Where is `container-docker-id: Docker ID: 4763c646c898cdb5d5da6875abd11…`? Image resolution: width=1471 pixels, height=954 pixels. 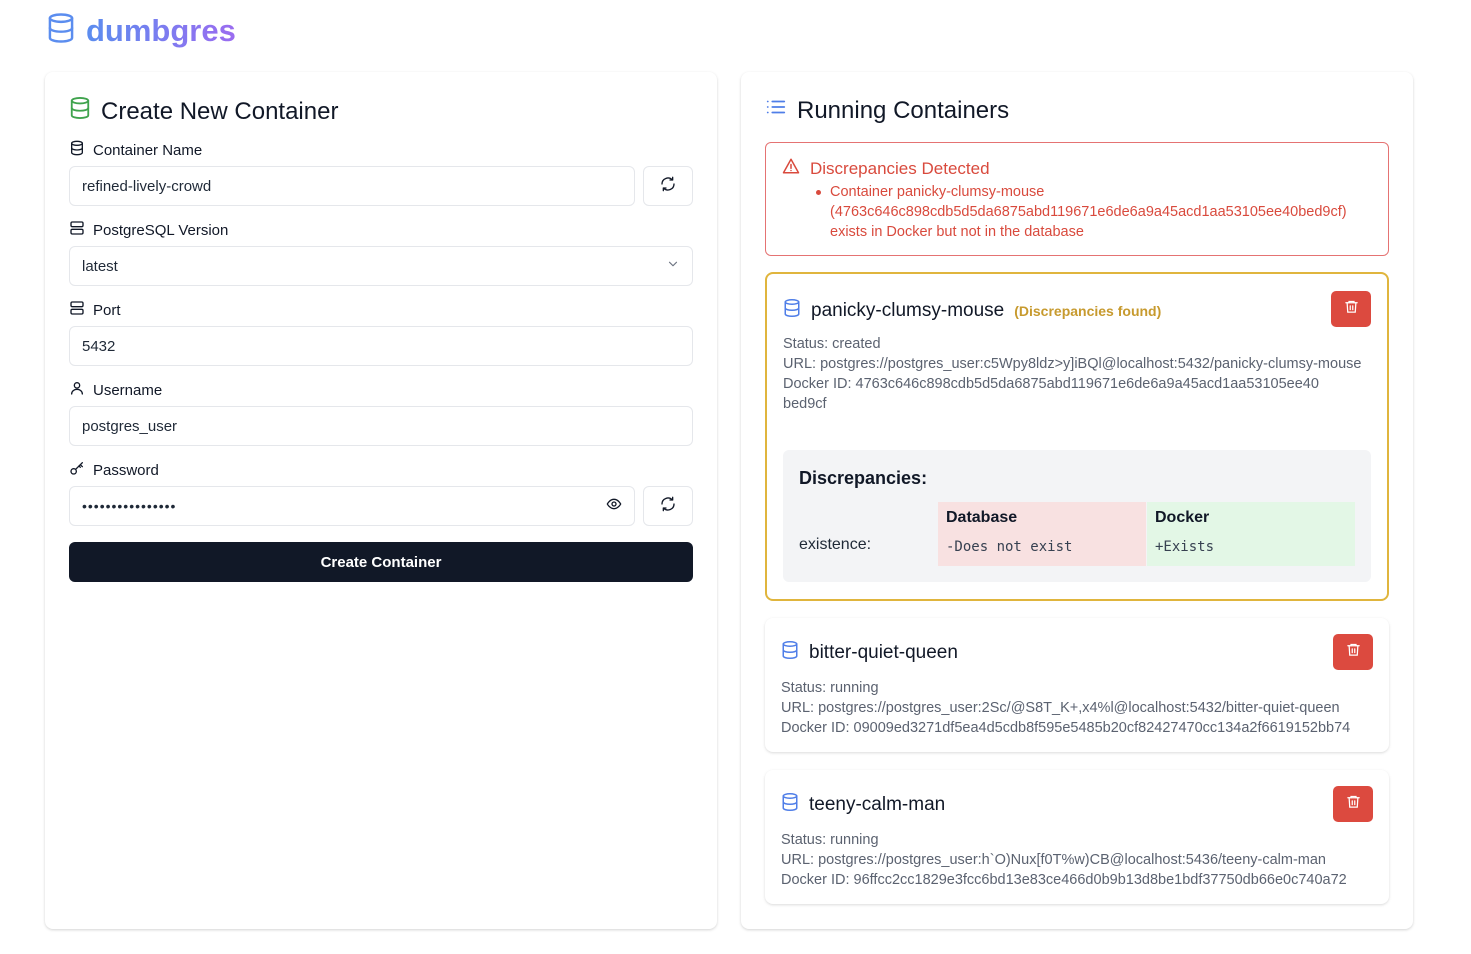
container-docker-id: Docker ID: 4763c646c898cdb5d5da6875abd11… is located at coordinates (1051, 394).